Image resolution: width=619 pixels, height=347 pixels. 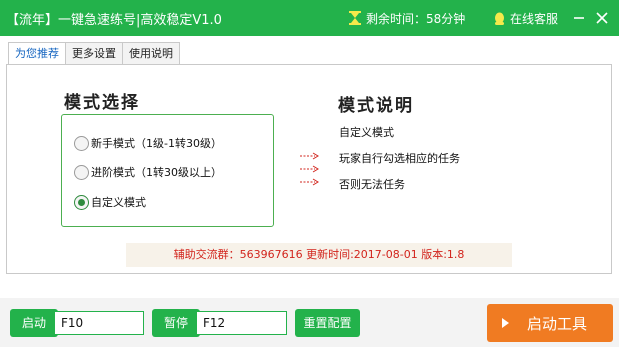 I want to click on tab-bar: 为您推荐 更多设置 使用说明, so click(x=94, y=53).